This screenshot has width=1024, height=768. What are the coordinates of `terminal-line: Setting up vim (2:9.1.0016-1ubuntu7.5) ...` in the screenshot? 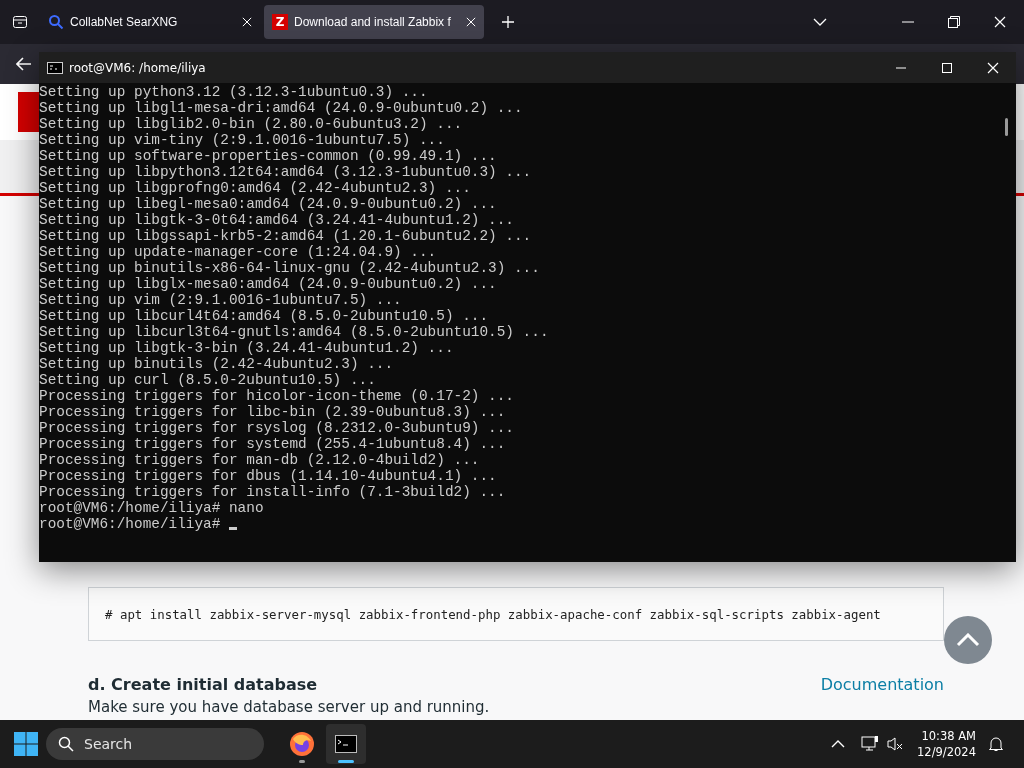 It's located at (221, 300).